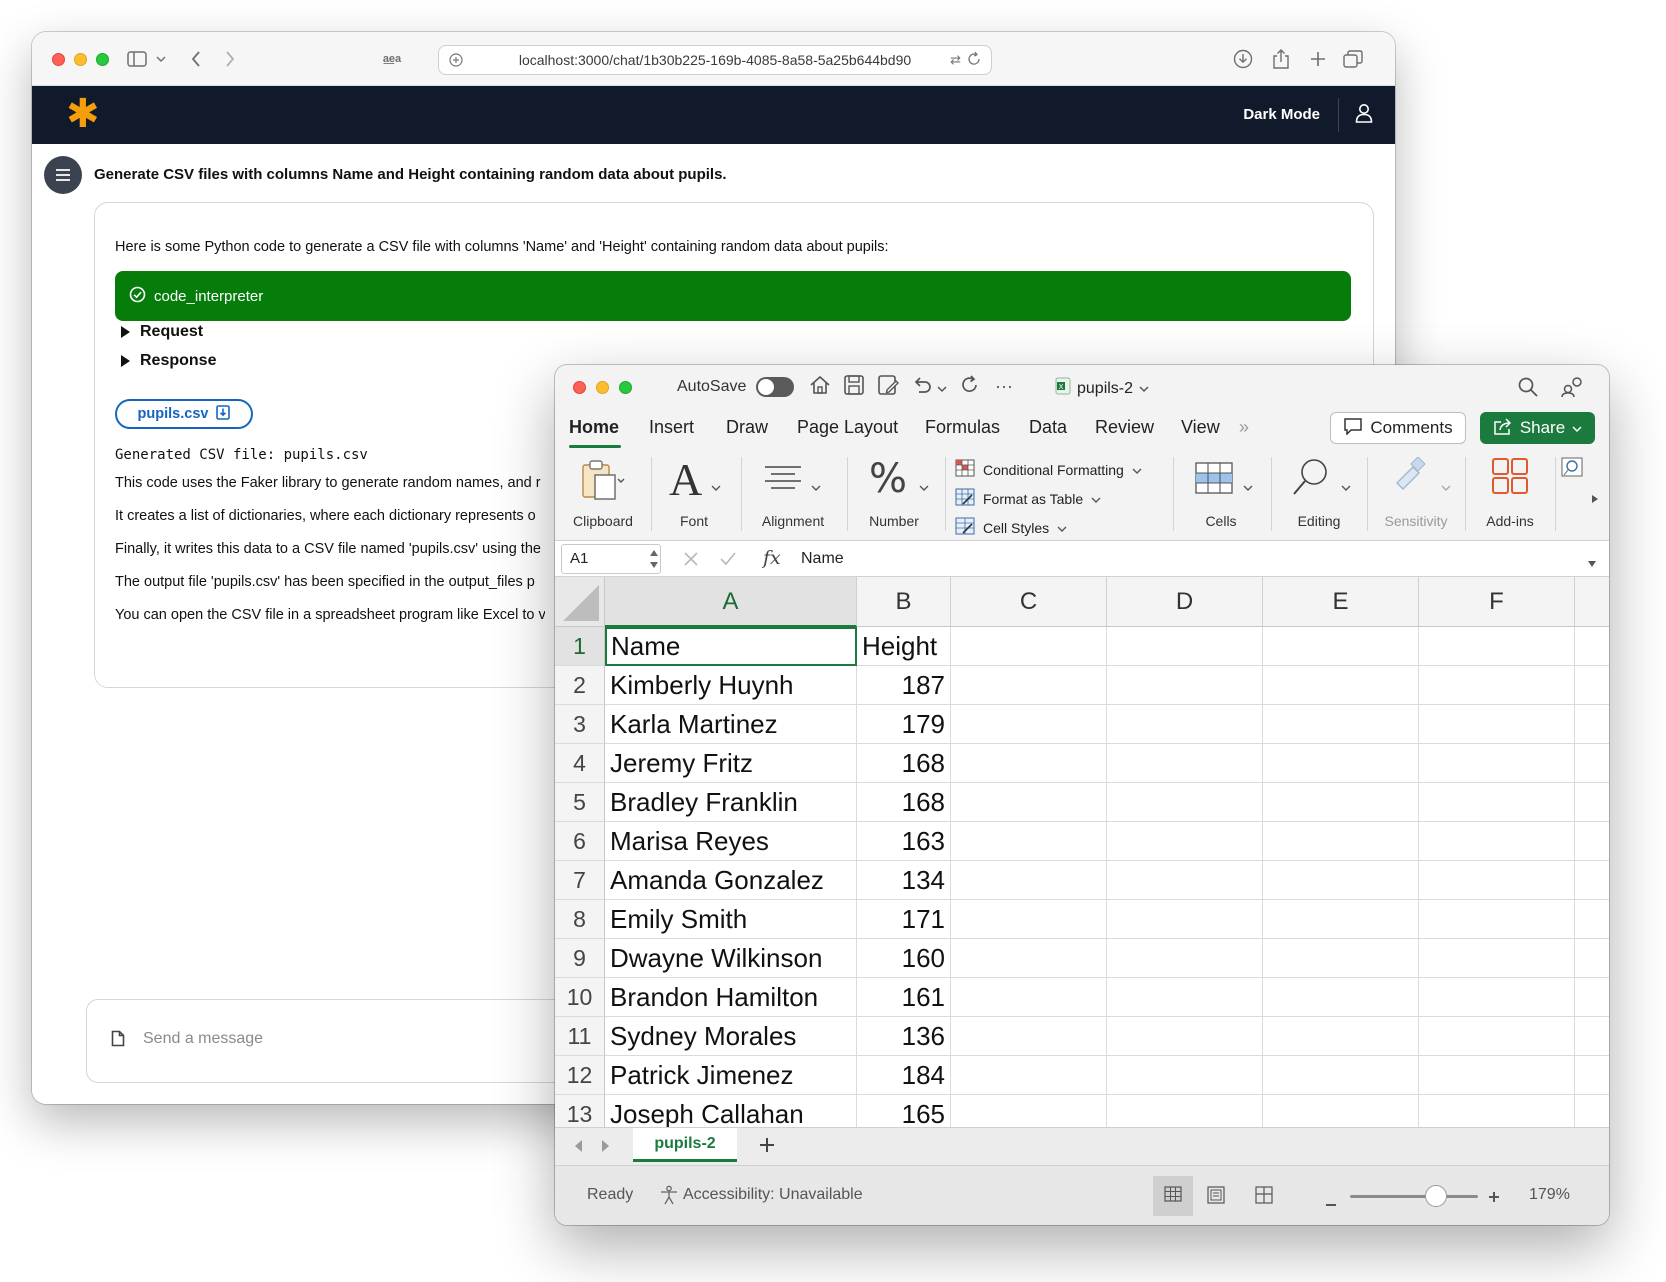  Describe the element at coordinates (1281, 114) in the screenshot. I see `dark-mode-button: Dark Mode` at that location.